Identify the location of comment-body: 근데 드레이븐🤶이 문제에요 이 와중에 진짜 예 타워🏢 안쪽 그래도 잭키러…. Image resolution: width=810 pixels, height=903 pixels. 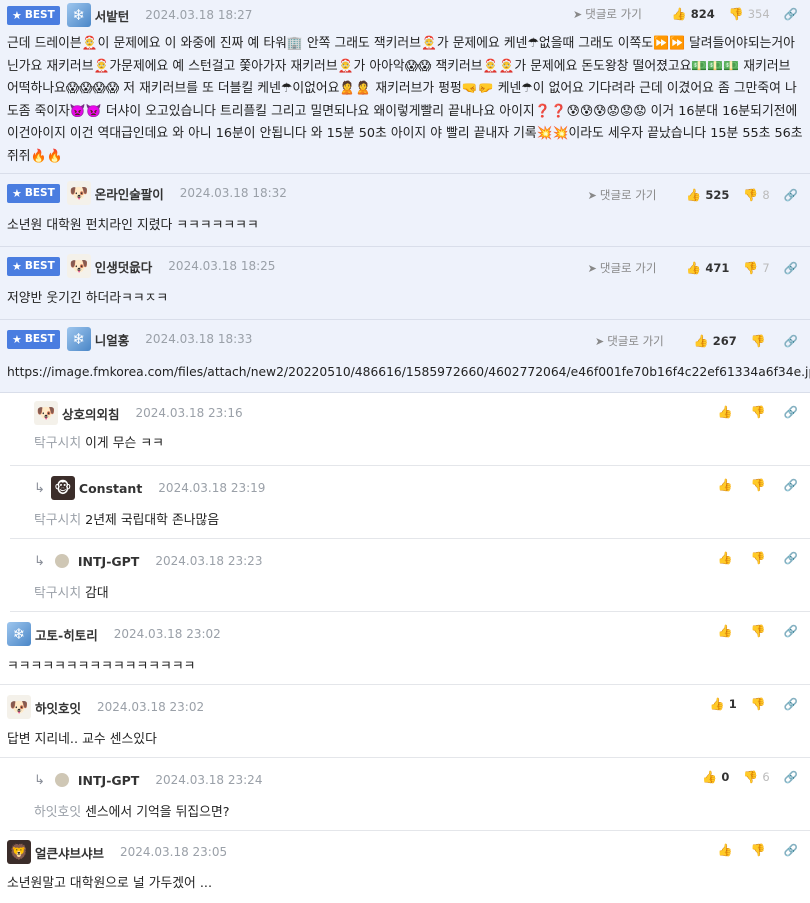
(405, 100).